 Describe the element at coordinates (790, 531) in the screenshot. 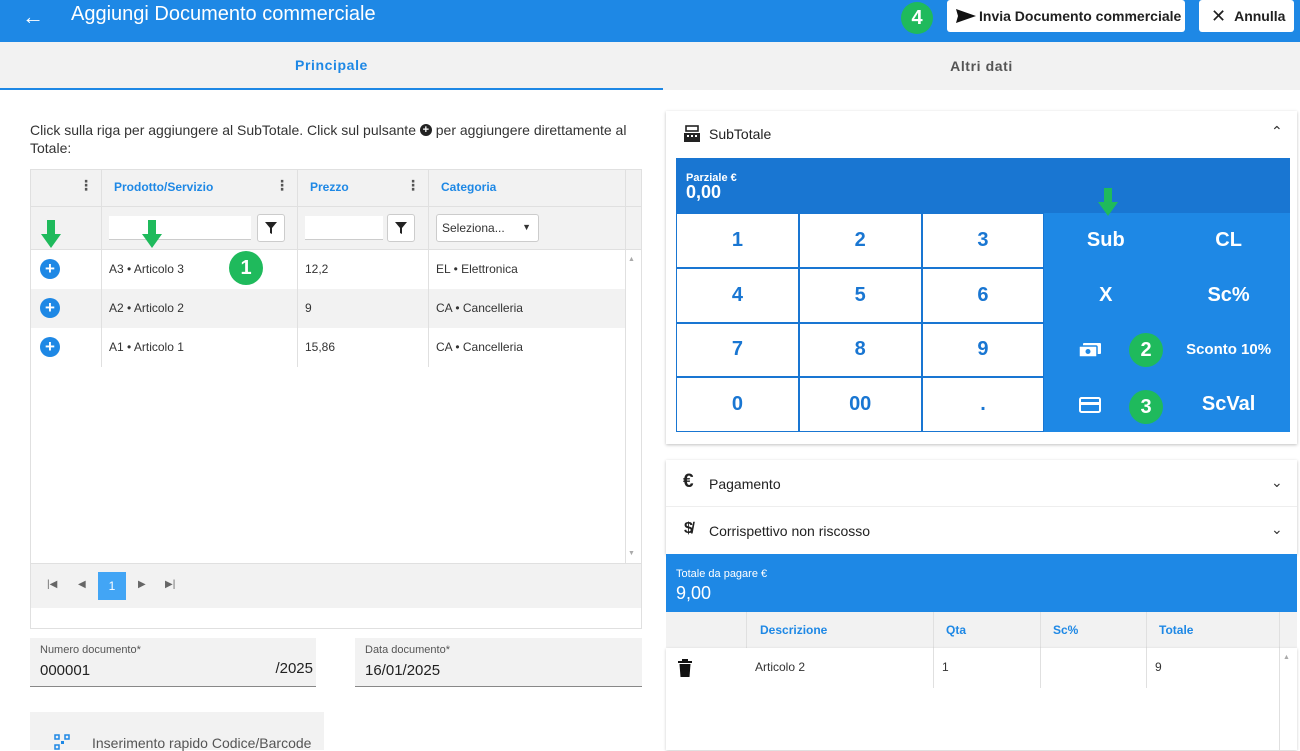

I see `uncollected-title: Corrispettivo non riscosso` at that location.